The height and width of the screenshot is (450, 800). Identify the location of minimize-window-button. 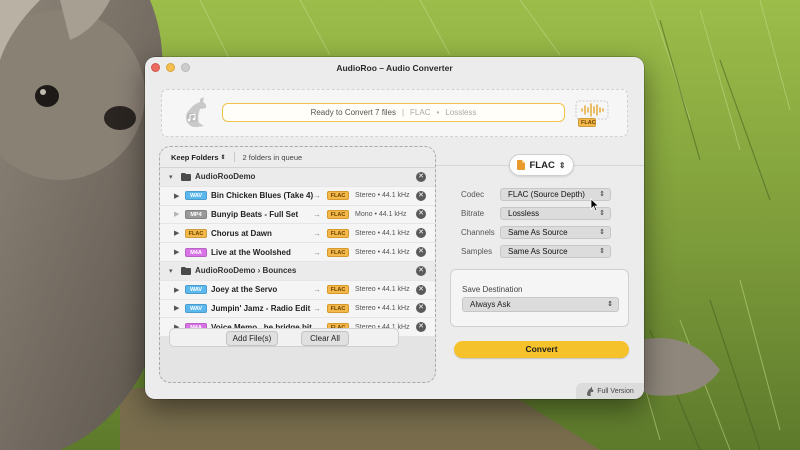
(170, 67).